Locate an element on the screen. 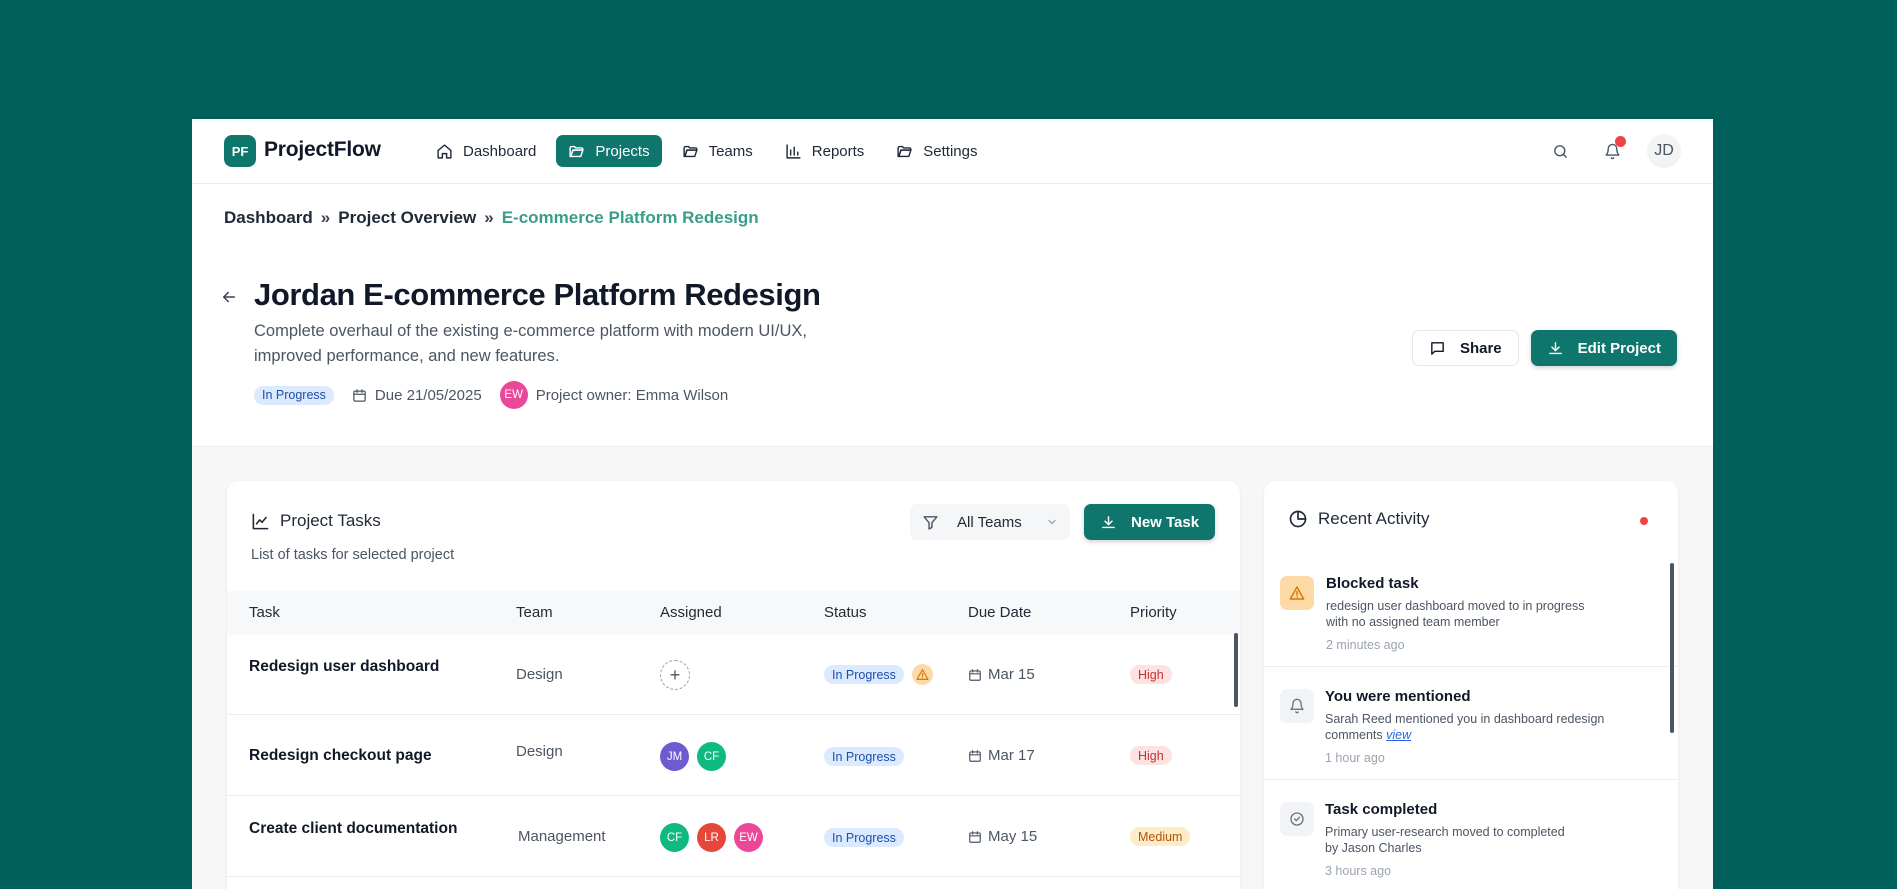 This screenshot has height=889, width=1897. activity-time: 3 hours ago is located at coordinates (1358, 871).